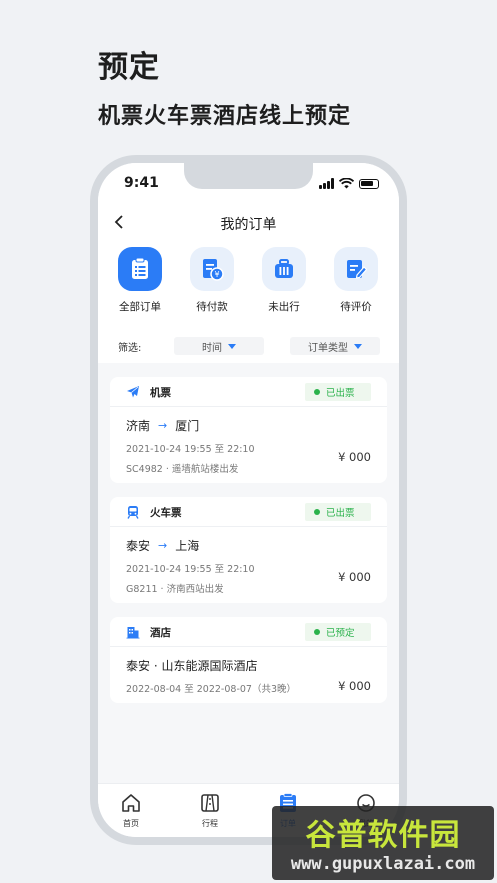 This screenshot has height=883, width=497. What do you see at coordinates (356, 307) in the screenshot?
I see `category-label: 待评价` at bounding box center [356, 307].